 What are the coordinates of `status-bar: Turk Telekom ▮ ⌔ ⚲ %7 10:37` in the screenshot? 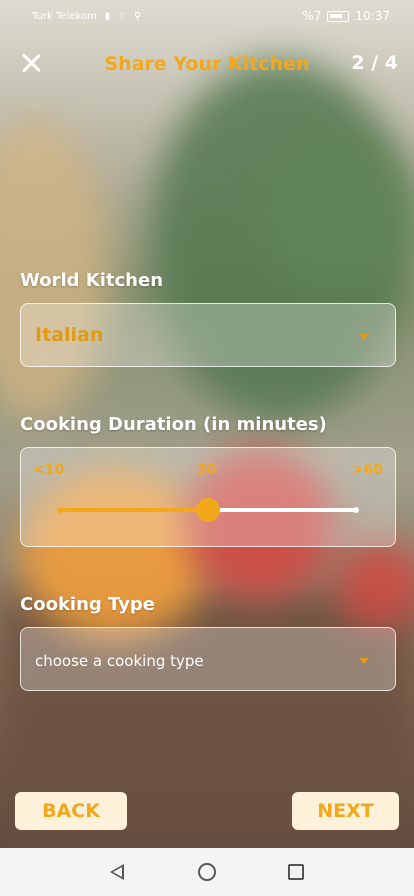 It's located at (207, 16).